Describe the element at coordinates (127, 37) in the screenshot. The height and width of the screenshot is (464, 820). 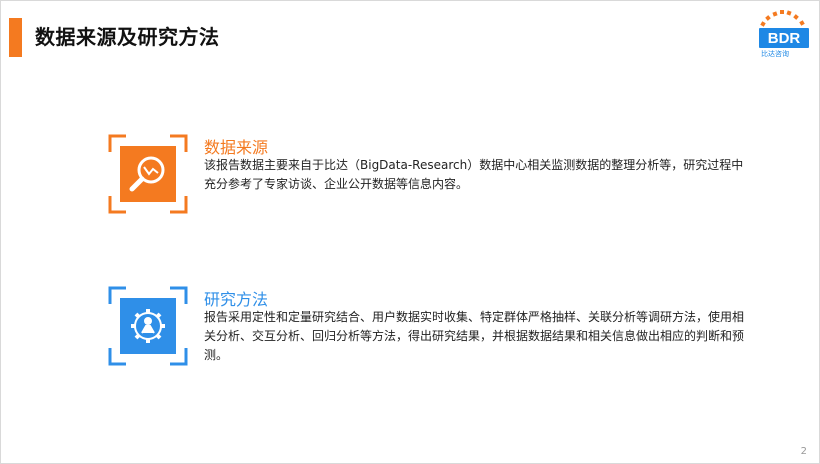
I see `page-title: 数据来源及研究方法` at that location.